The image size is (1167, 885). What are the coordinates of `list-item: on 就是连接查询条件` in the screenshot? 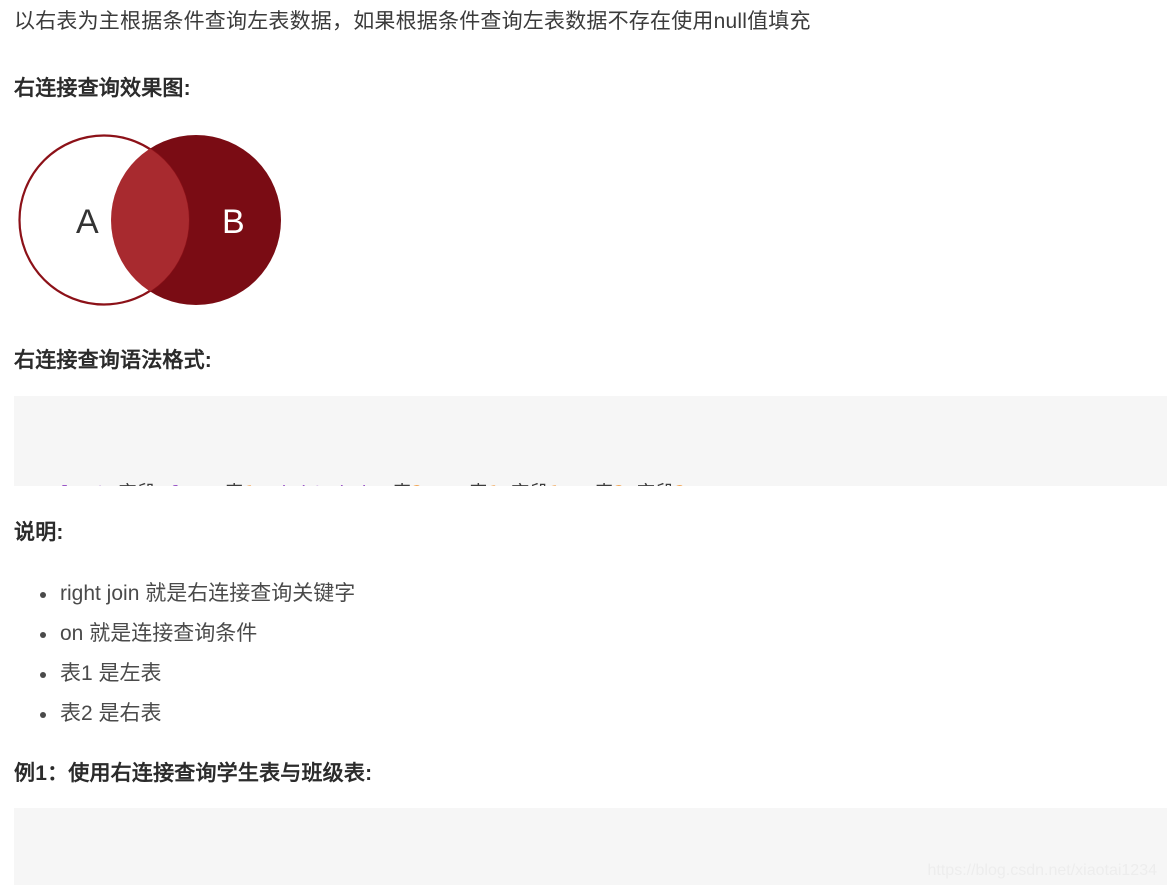 It's located at (197, 634).